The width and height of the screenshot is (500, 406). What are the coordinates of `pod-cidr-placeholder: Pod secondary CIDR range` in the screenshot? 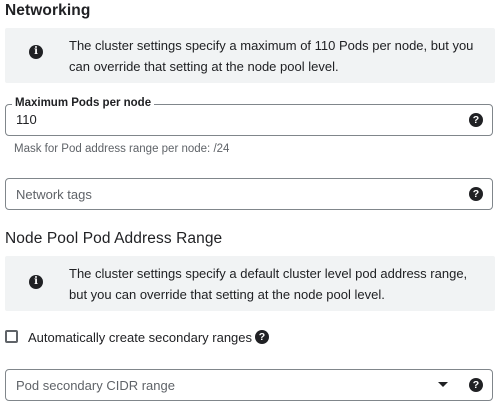 It's located at (95, 385).